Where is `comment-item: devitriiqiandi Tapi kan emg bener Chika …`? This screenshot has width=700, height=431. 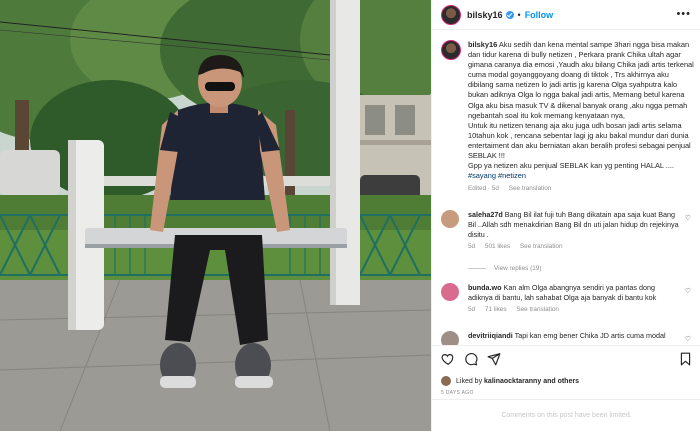 comment-item: devitriiqiandi Tapi kan emg bener Chika … is located at coordinates (569, 338).